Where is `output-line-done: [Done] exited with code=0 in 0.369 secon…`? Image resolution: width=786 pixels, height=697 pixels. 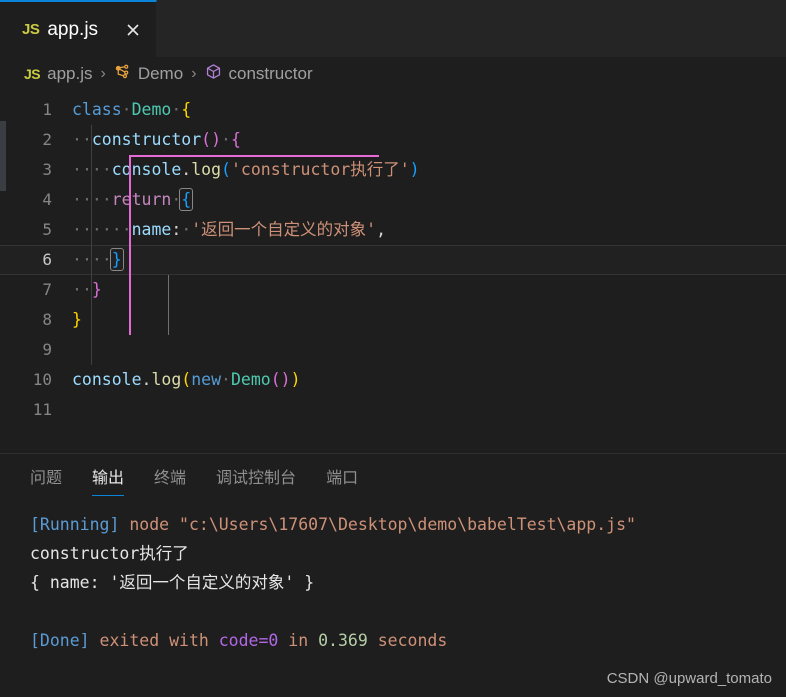 output-line-done: [Done] exited with code=0 in 0.369 secon… is located at coordinates (408, 640).